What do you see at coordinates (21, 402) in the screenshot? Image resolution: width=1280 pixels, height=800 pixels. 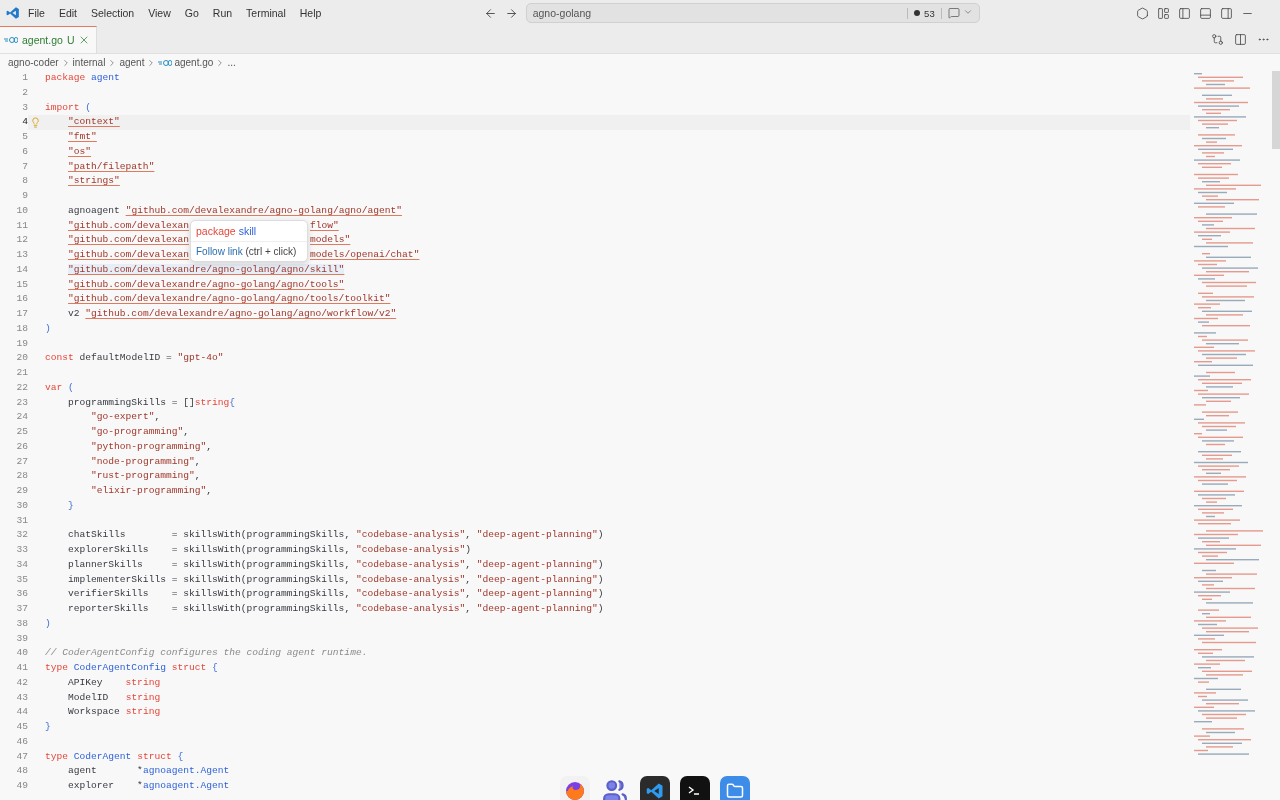 I see `line-number: 23` at bounding box center [21, 402].